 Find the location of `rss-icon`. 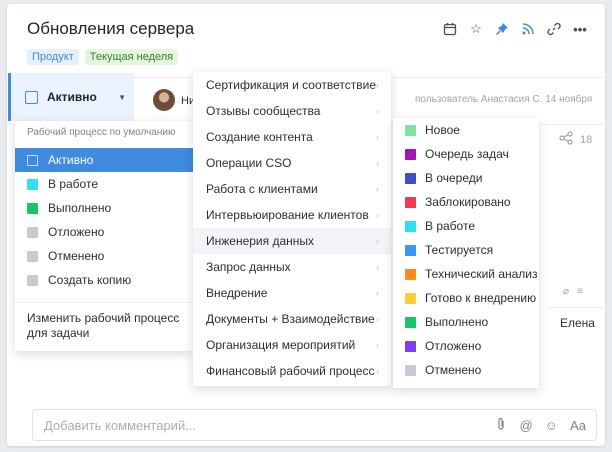

rss-icon is located at coordinates (528, 29).